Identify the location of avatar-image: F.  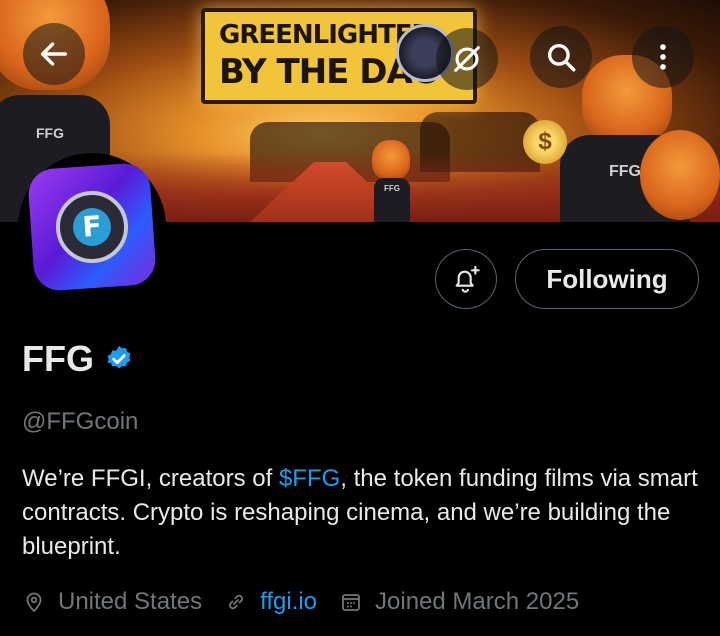
(92, 227).